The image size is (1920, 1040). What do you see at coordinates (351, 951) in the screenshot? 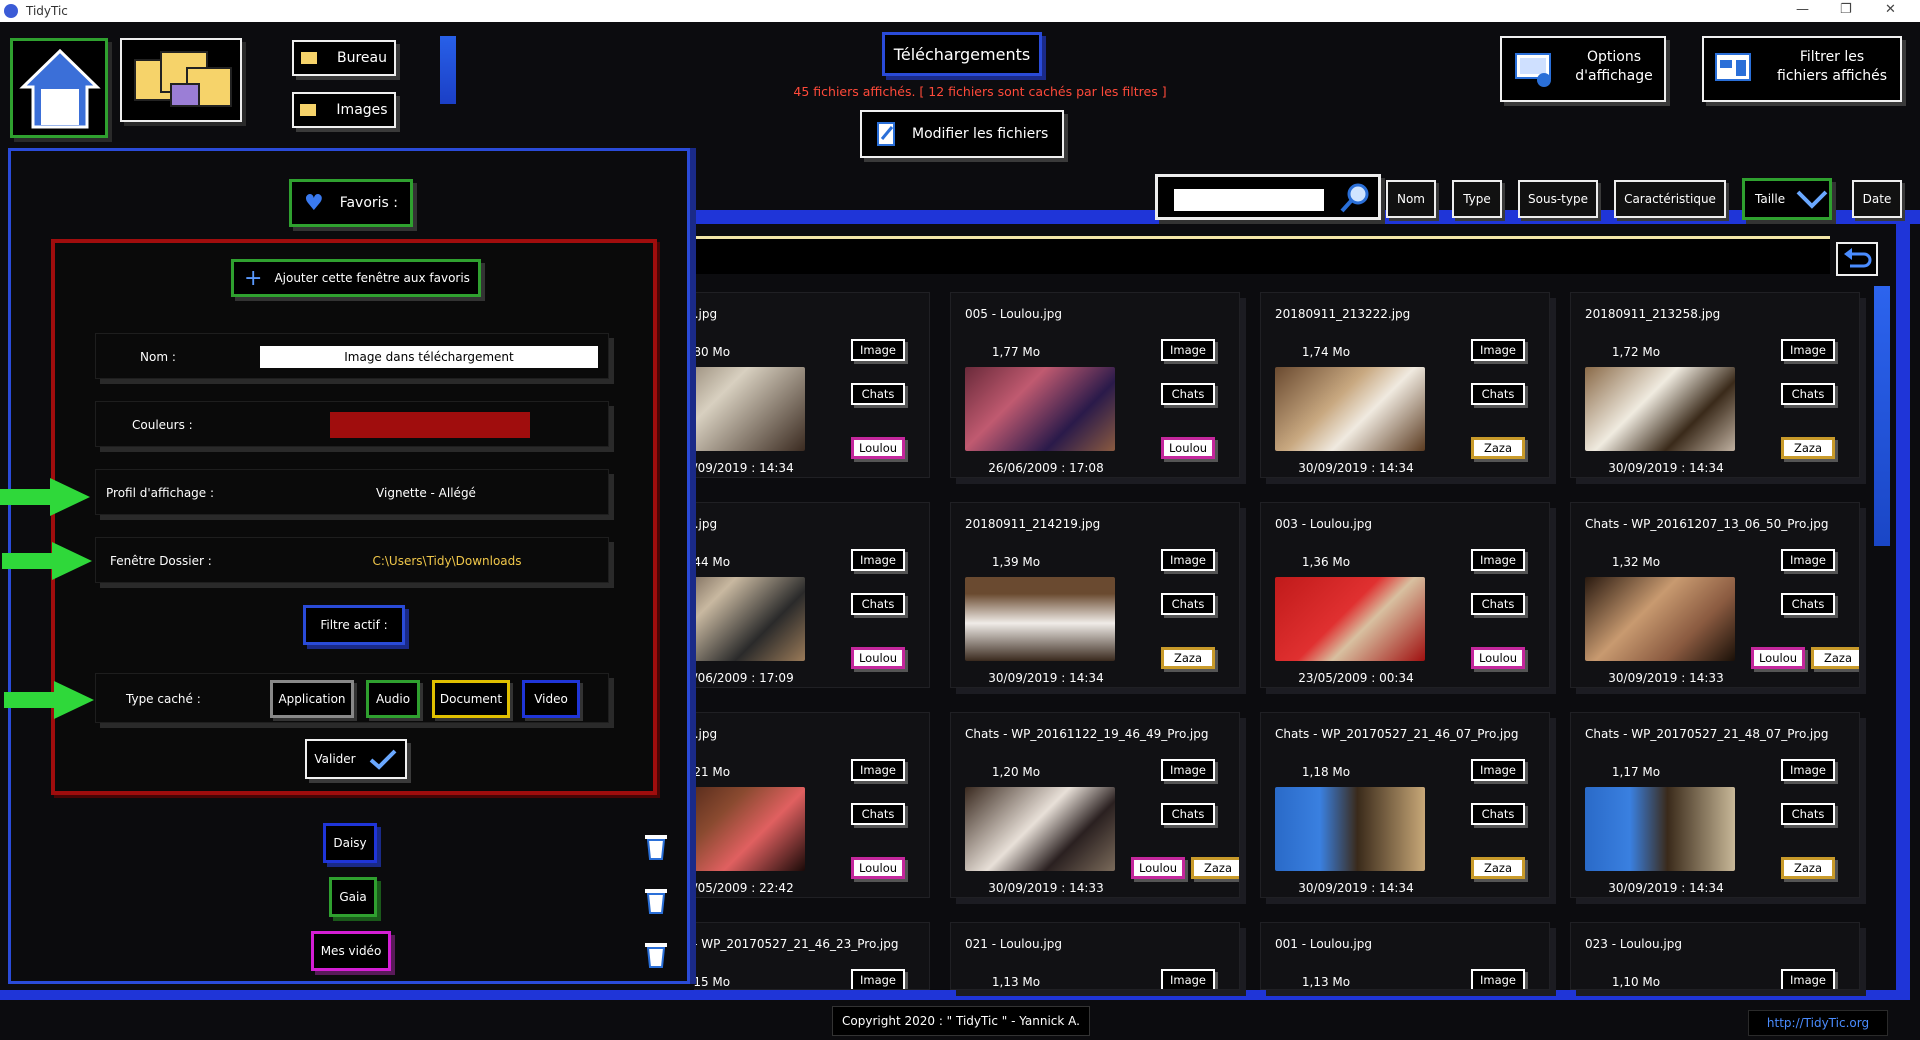
I see `favorite-mes-video: Mes vidéo` at bounding box center [351, 951].